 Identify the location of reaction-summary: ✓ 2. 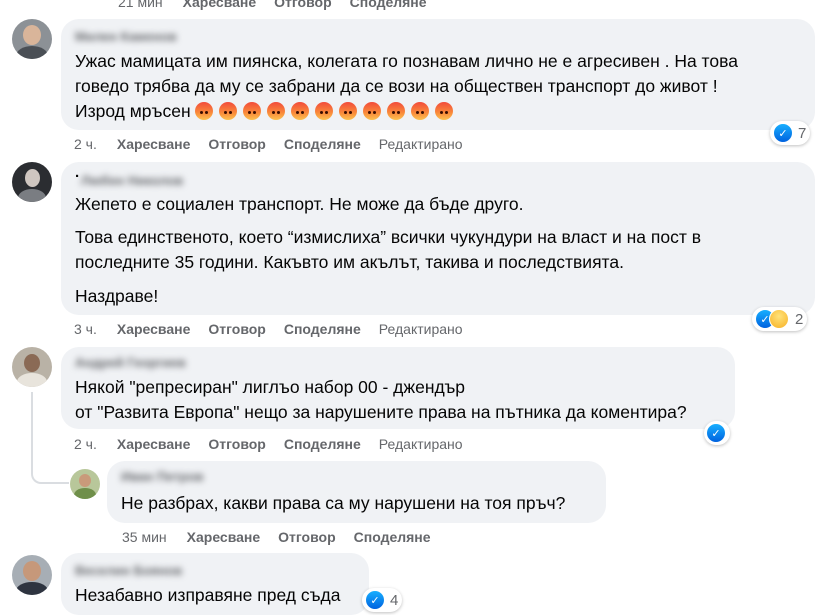
(780, 319).